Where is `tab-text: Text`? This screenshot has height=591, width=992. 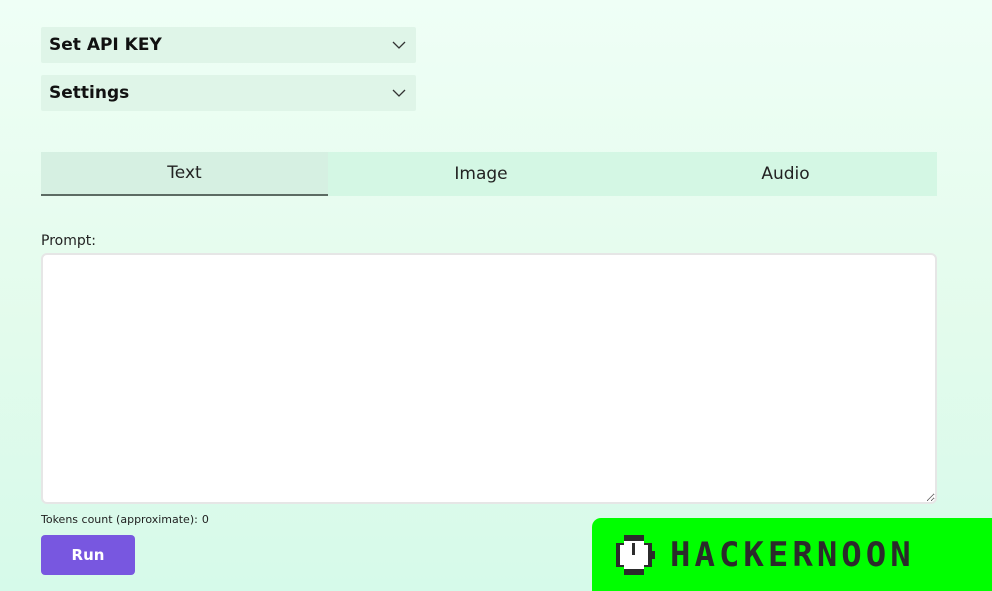 tab-text: Text is located at coordinates (184, 174).